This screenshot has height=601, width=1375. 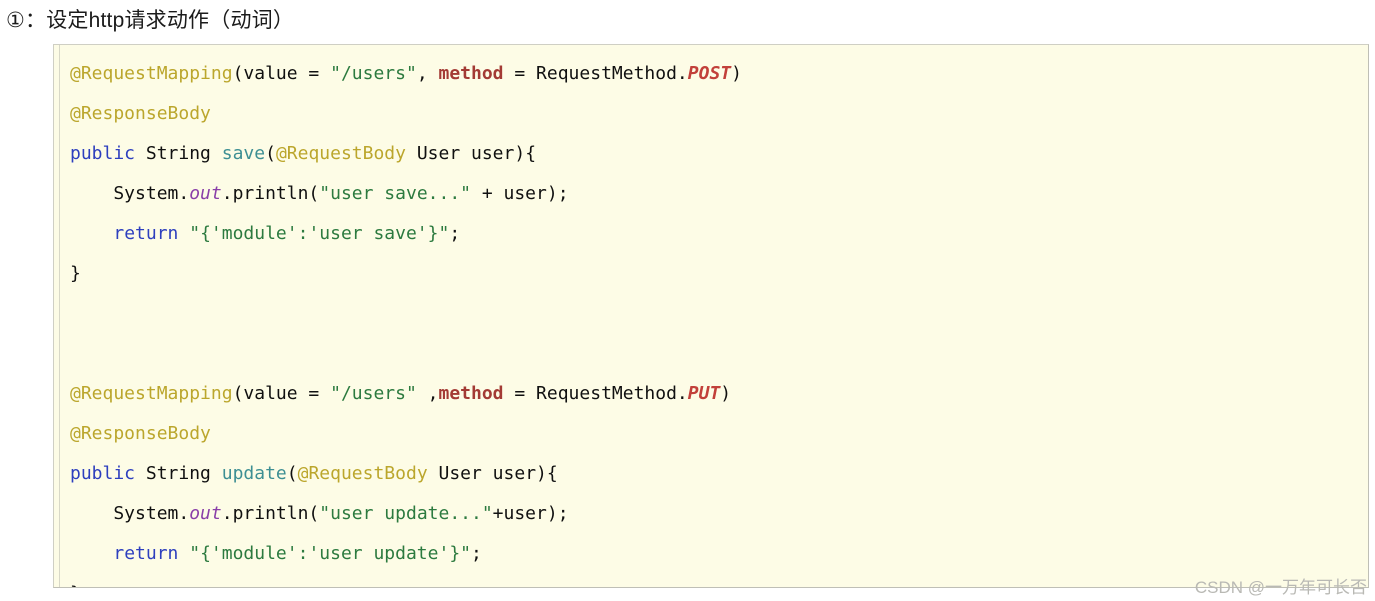 What do you see at coordinates (243, 153) in the screenshot?
I see `code-token-method: save` at bounding box center [243, 153].